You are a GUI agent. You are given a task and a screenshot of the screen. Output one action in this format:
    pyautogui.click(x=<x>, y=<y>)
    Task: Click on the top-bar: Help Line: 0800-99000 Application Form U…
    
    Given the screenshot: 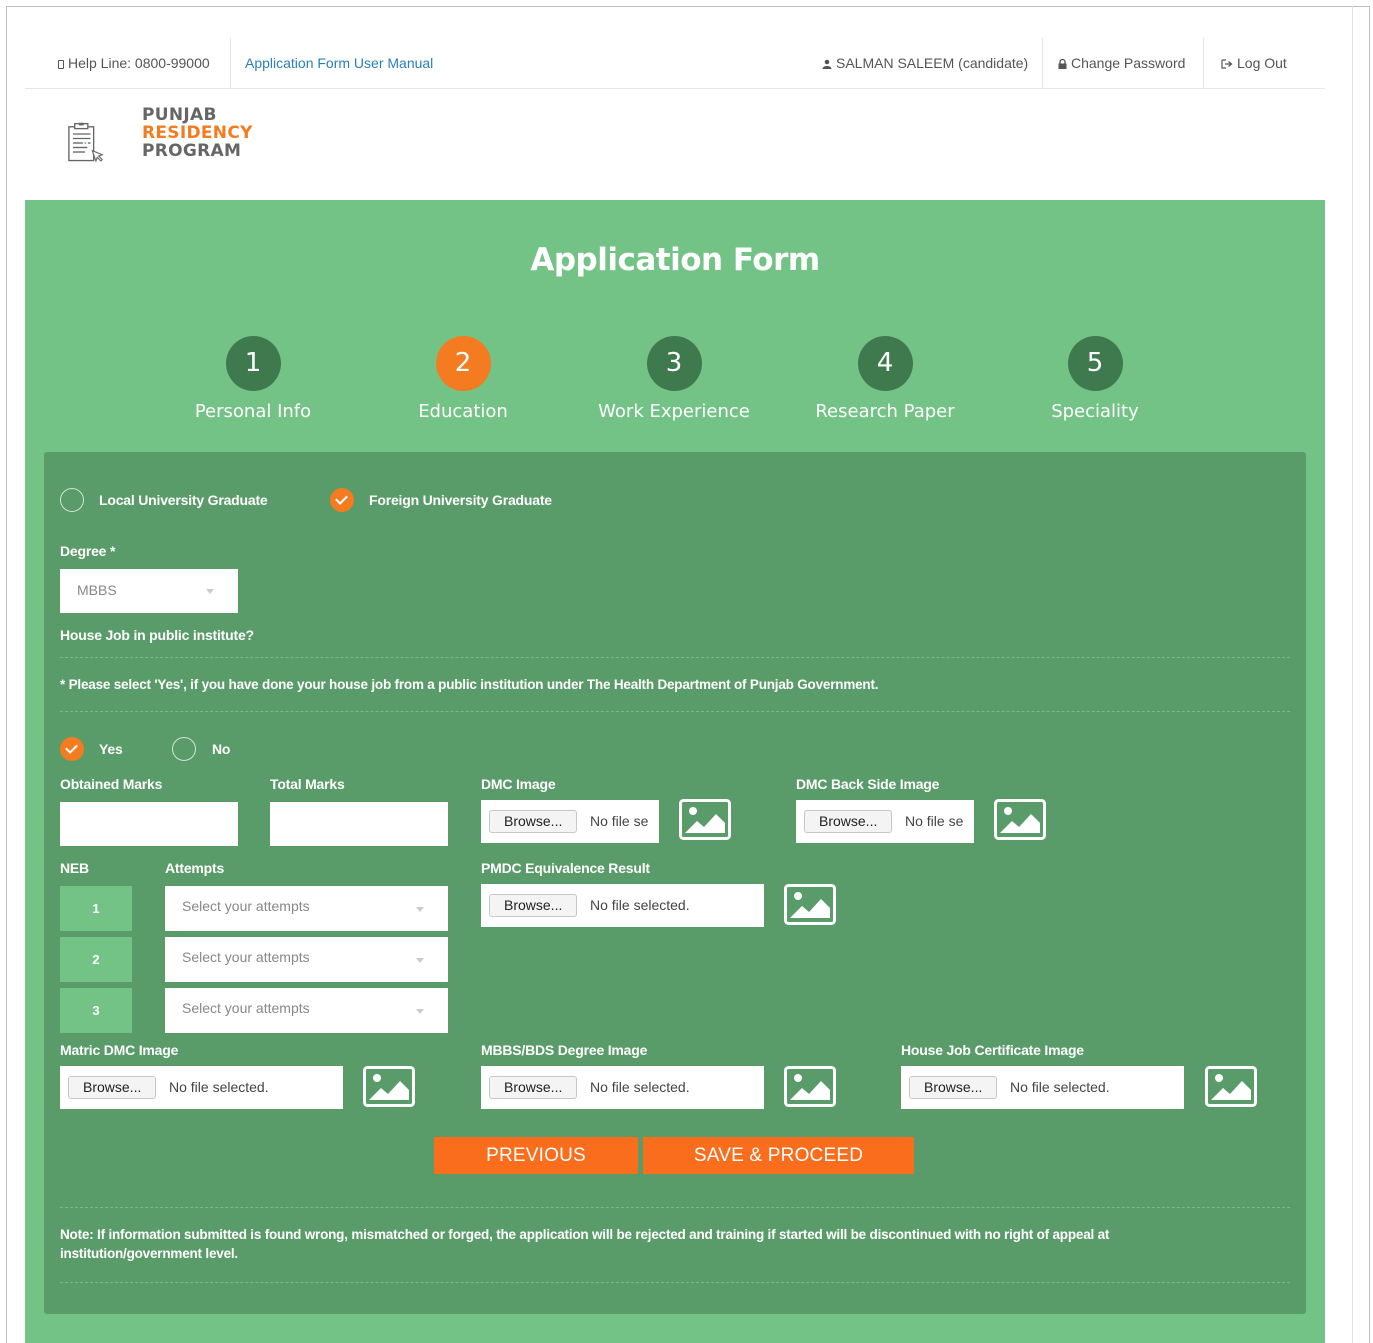 What is the action you would take?
    pyautogui.click(x=675, y=63)
    